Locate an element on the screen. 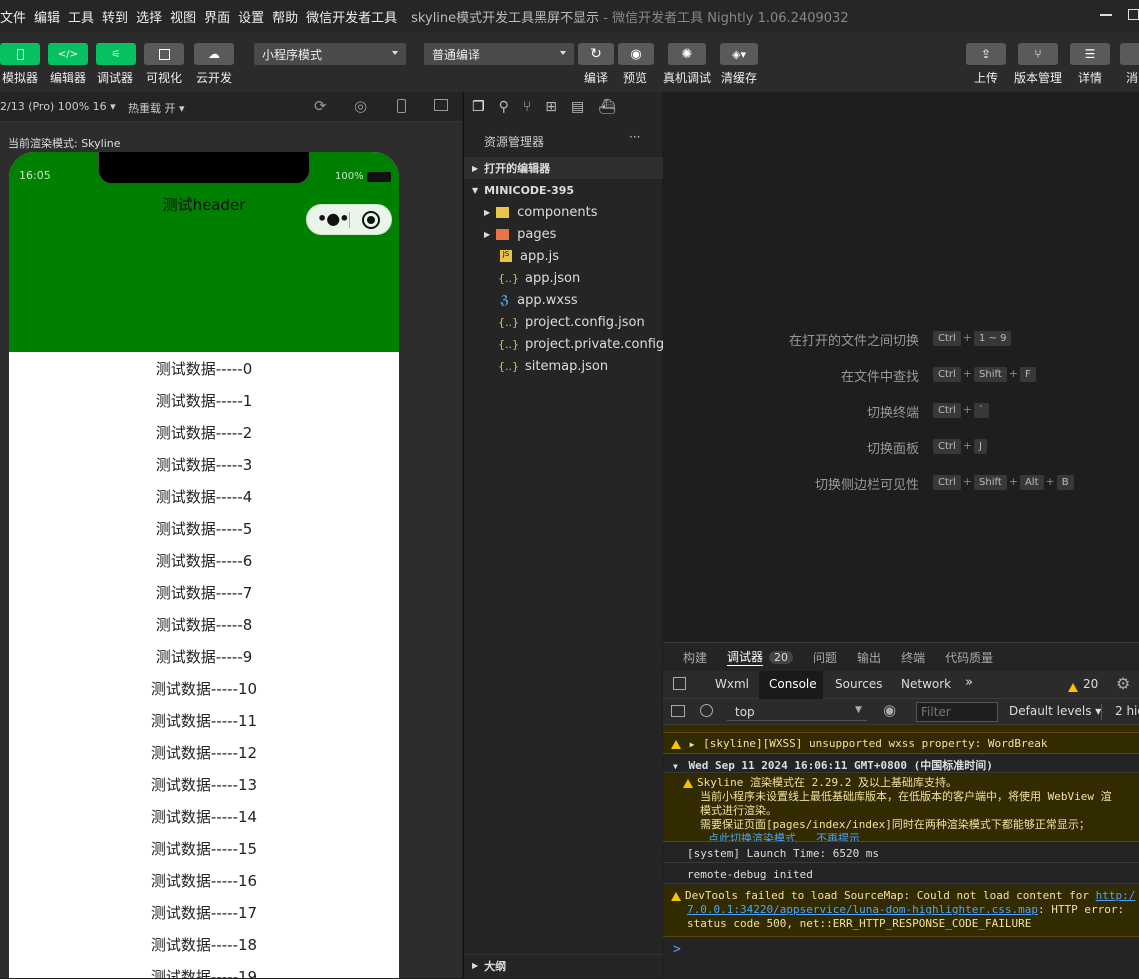 The image size is (1139, 979). chevron-down-icon: ▼ is located at coordinates (675, 766).